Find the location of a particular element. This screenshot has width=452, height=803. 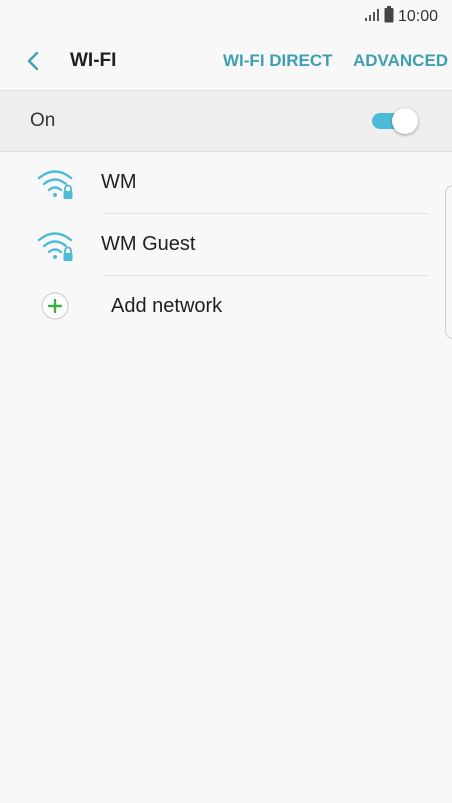

wifi-toggle-switch is located at coordinates (394, 121).